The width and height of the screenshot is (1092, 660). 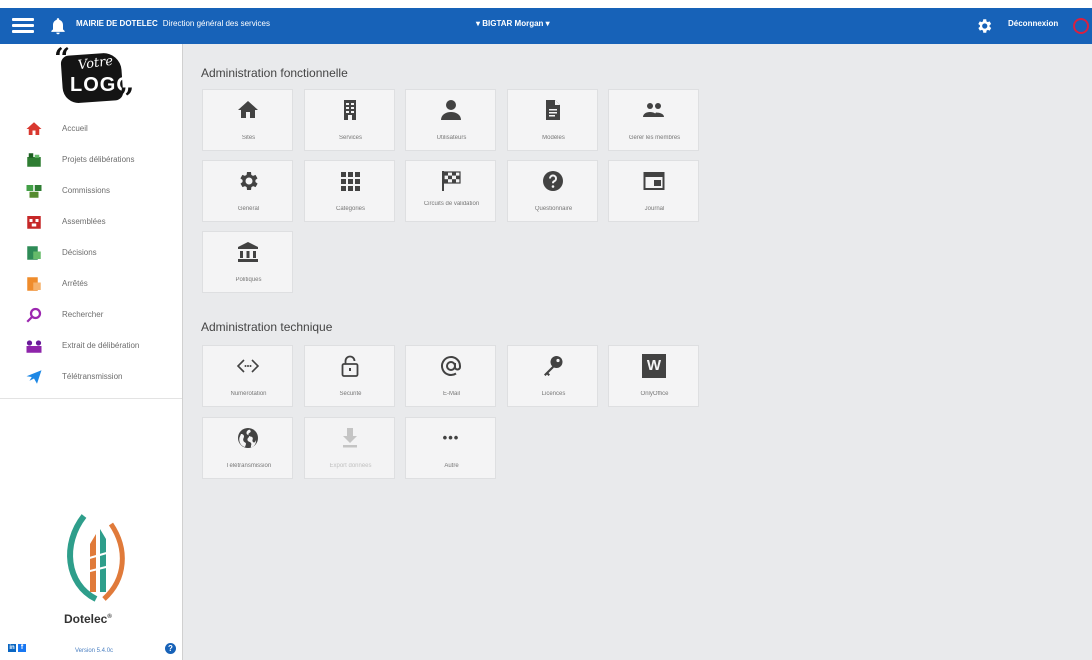 I want to click on tile-general: Général, so click(x=247, y=191).